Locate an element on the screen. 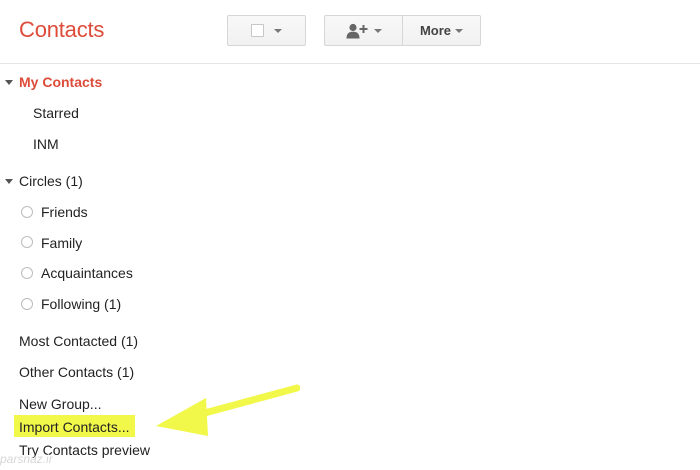  sidebar-item-my-contacts: My Contacts is located at coordinates (60, 82).